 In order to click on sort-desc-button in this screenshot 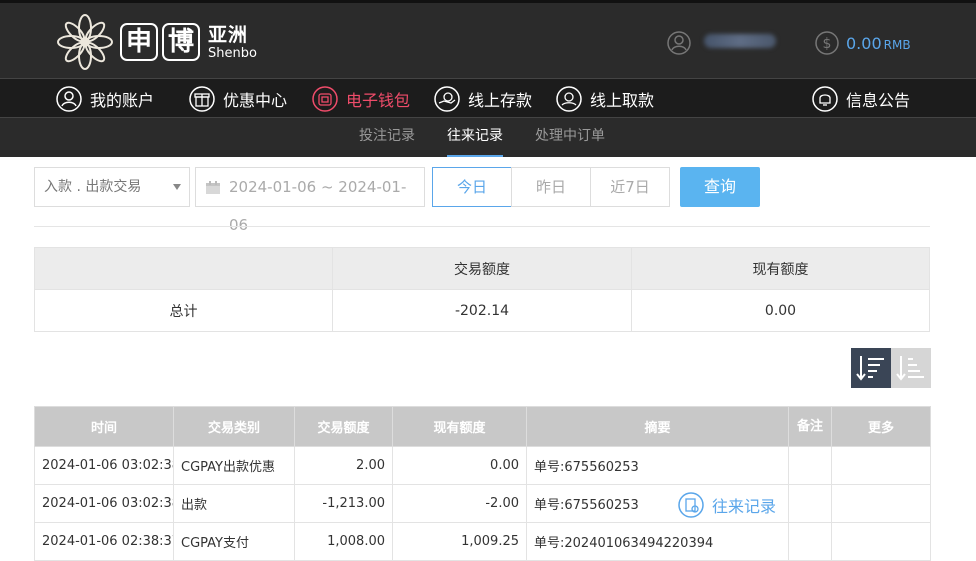, I will do `click(871, 368)`.